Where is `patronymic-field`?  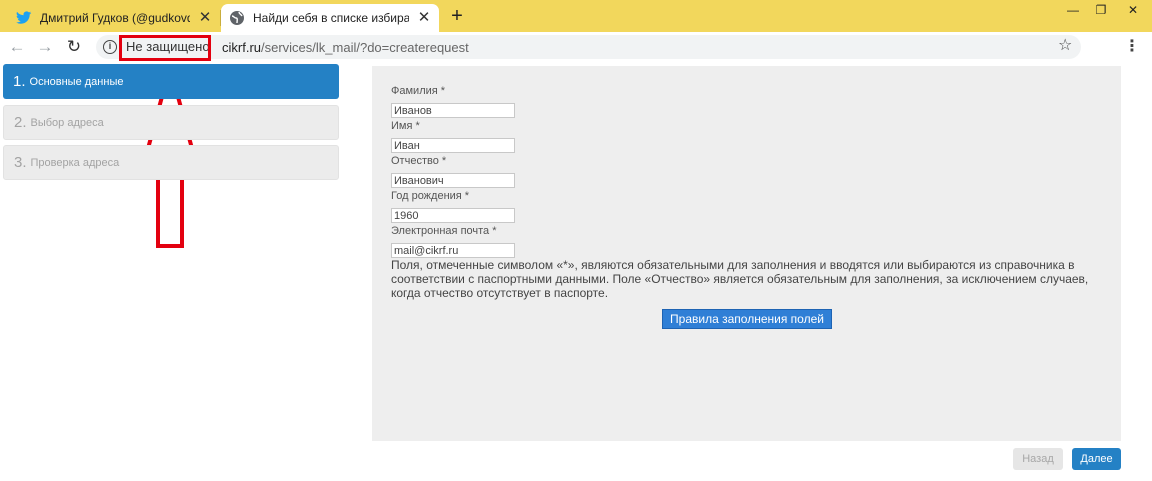 patronymic-field is located at coordinates (453, 180).